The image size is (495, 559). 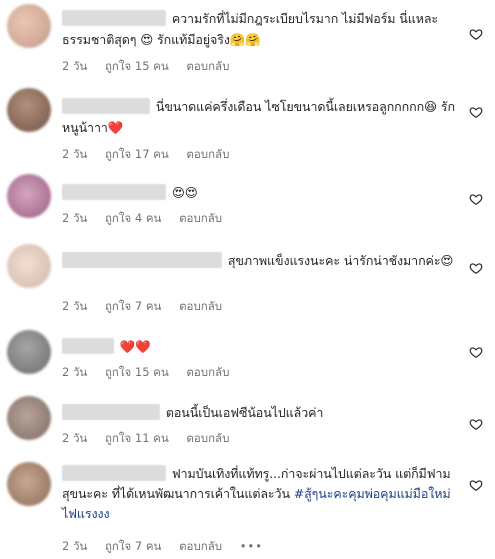 I want to click on comment-meta: 2 วัน ถูกใจ 11 คน ตอบกลับ, so click(x=152, y=439).